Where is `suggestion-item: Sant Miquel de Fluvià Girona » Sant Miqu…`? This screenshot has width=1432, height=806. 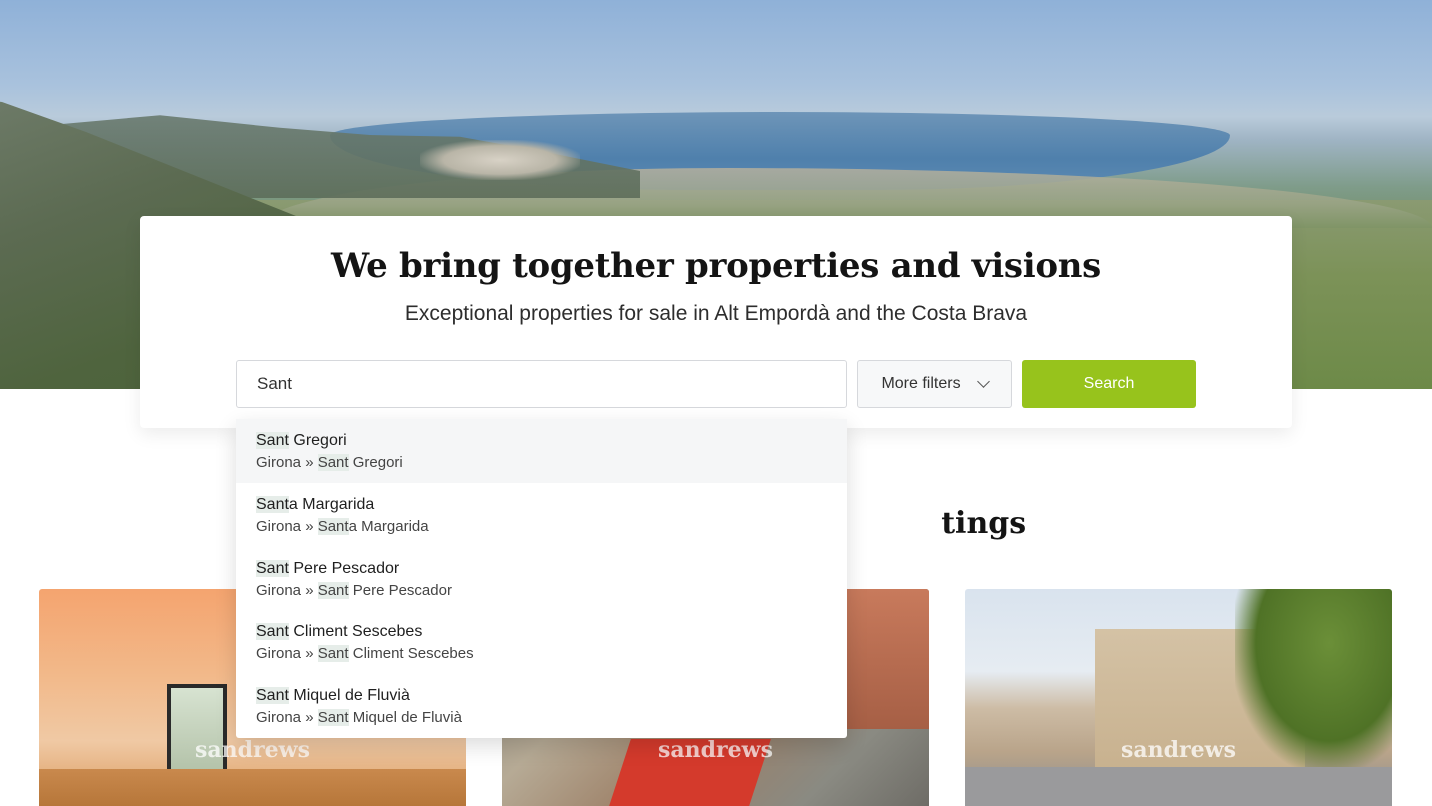
suggestion-item: Sant Miquel de Fluvià Girona » Sant Miqu… is located at coordinates (541, 706).